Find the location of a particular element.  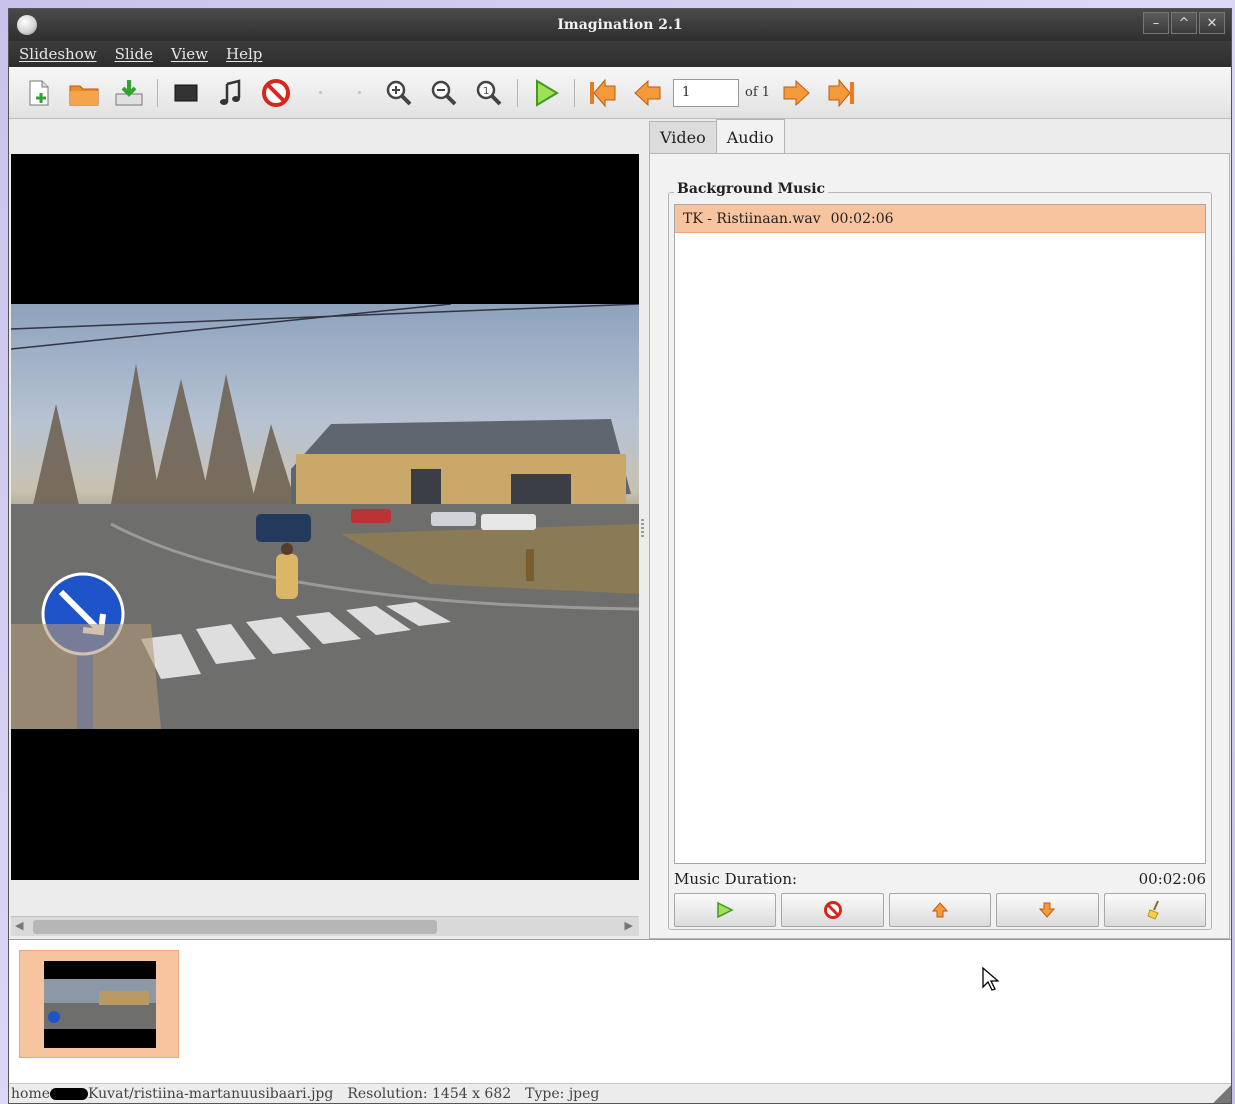

mouse-pointer-icon is located at coordinates (990, 978).